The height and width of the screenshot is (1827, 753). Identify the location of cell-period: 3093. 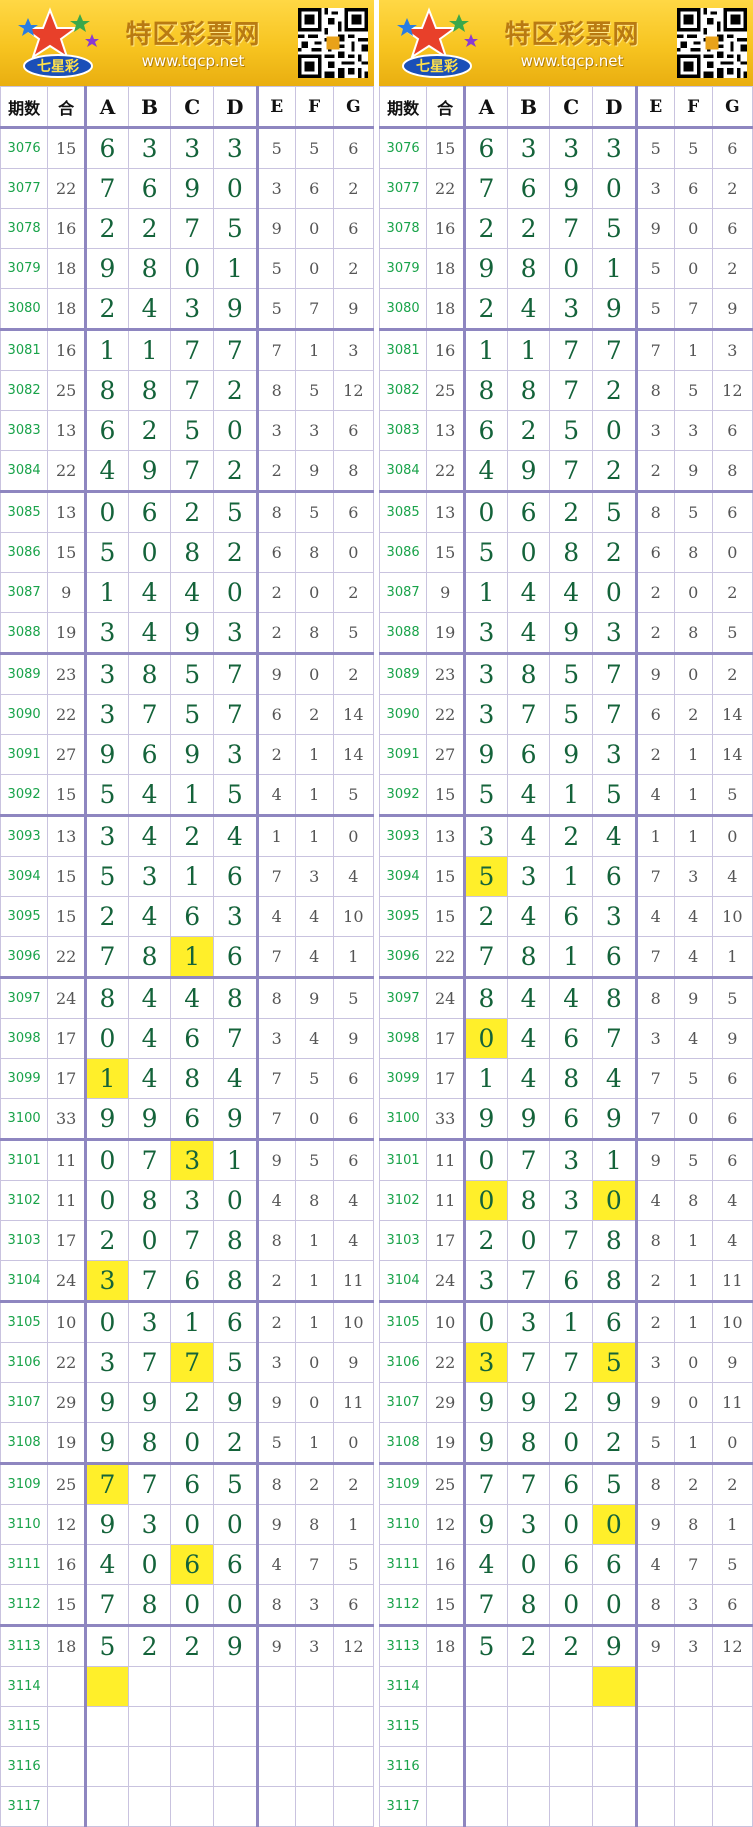
(403, 835).